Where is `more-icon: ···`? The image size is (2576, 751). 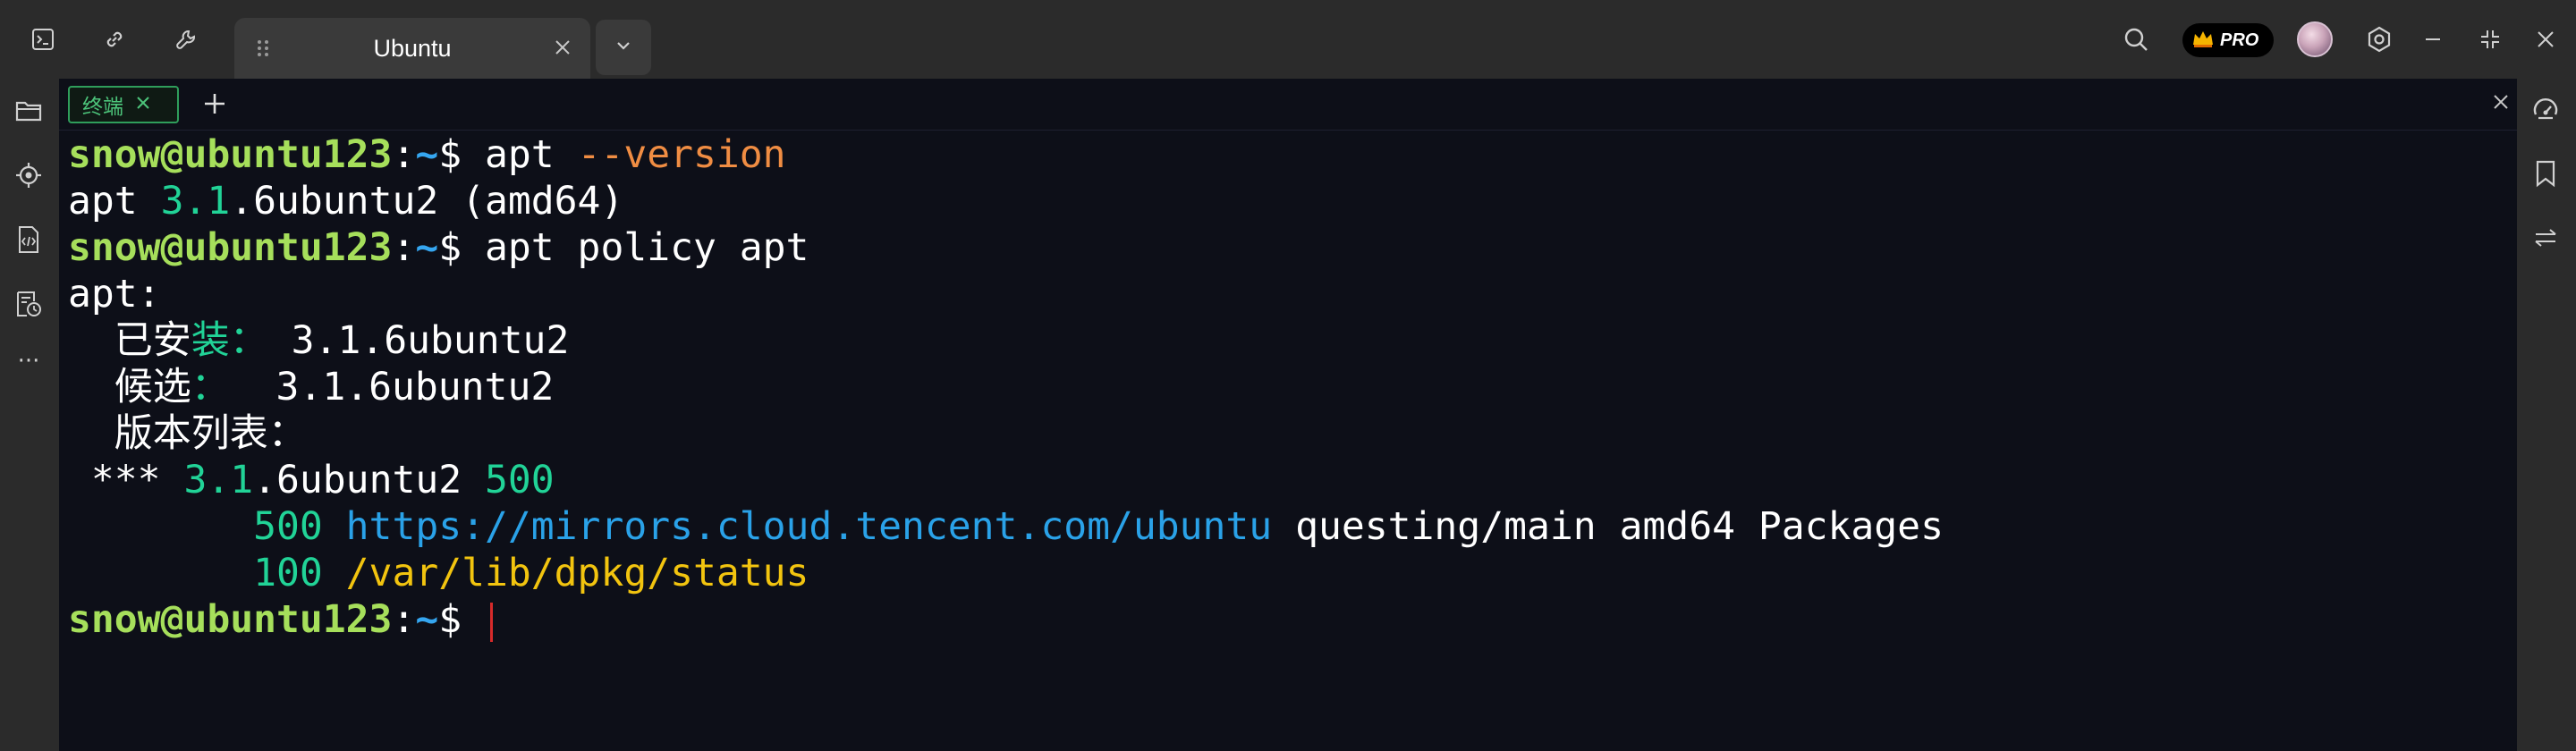
more-icon: ··· is located at coordinates (29, 361).